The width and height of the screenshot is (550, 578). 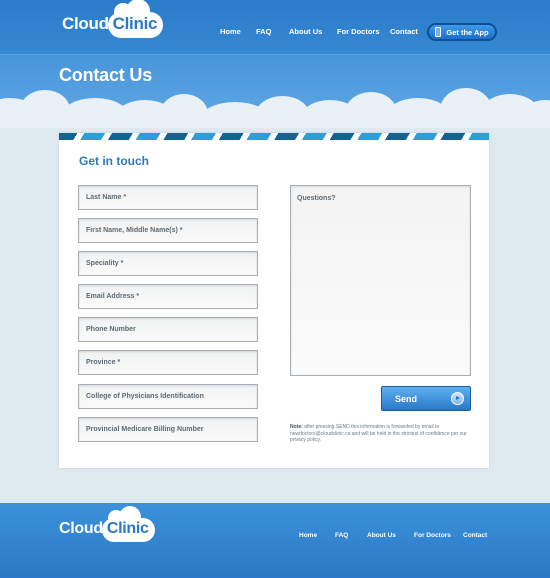 What do you see at coordinates (85, 23) in the screenshot?
I see `logo-cloud-text: Cloud` at bounding box center [85, 23].